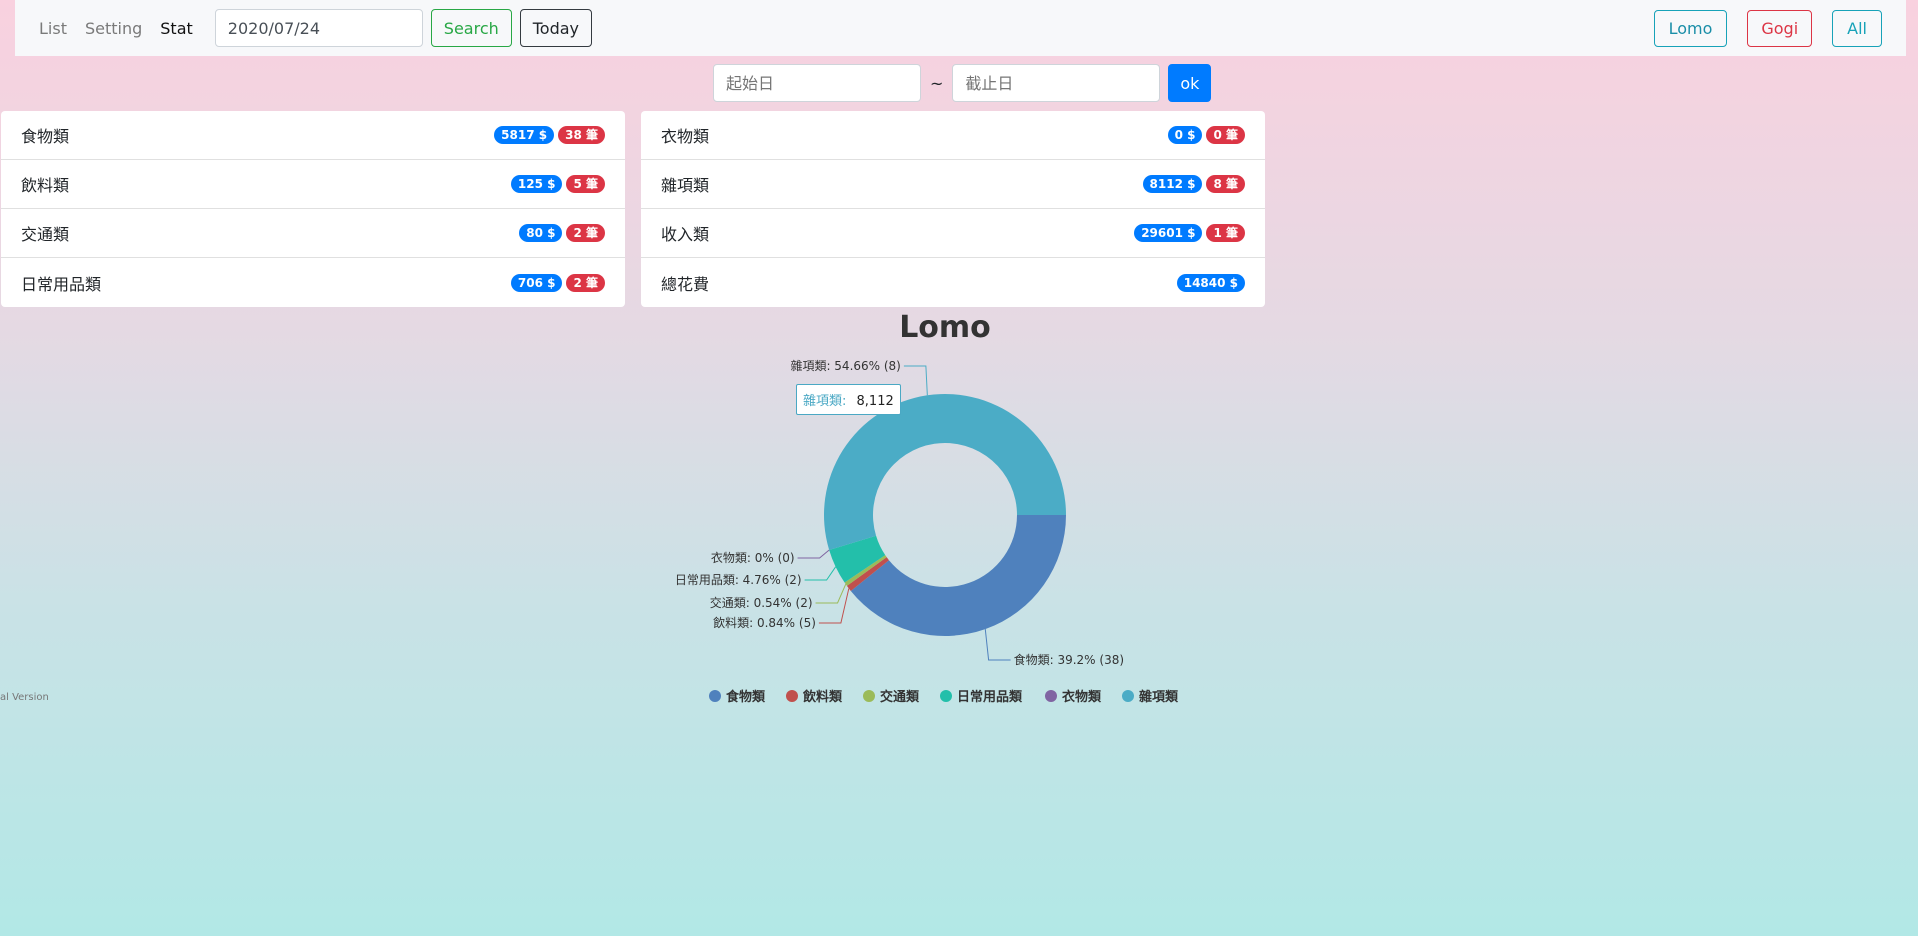  What do you see at coordinates (990, 697) in the screenshot?
I see `legend-item-日常用品類: 日常用品類` at bounding box center [990, 697].